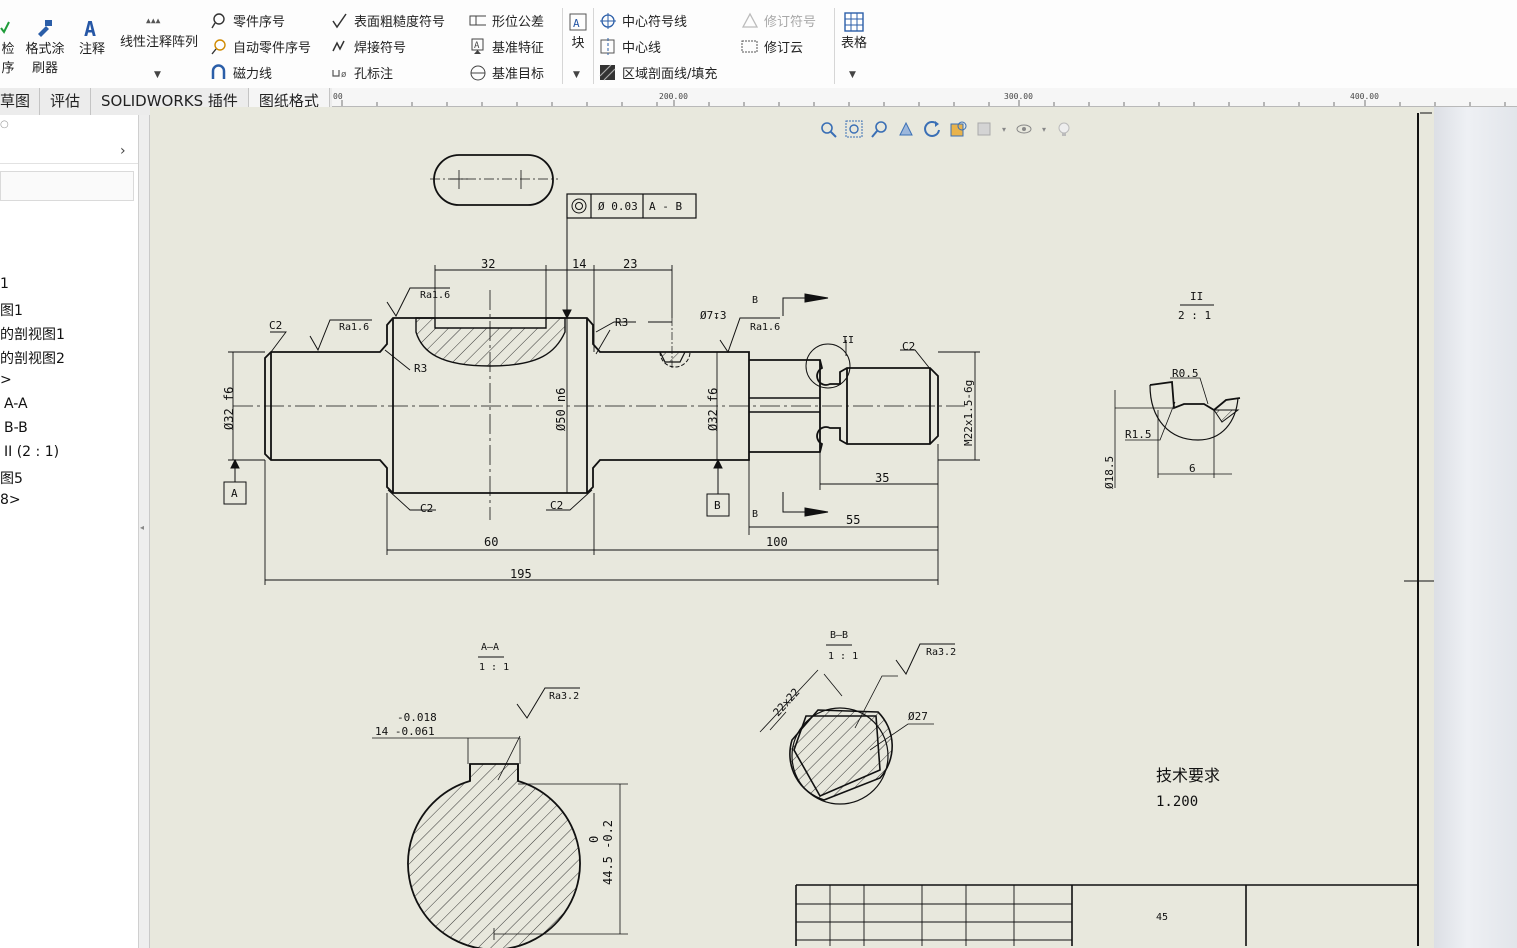  What do you see at coordinates (658, 72) in the screenshot?
I see `area-hatch-button: 区域剖面线/填充` at bounding box center [658, 72].